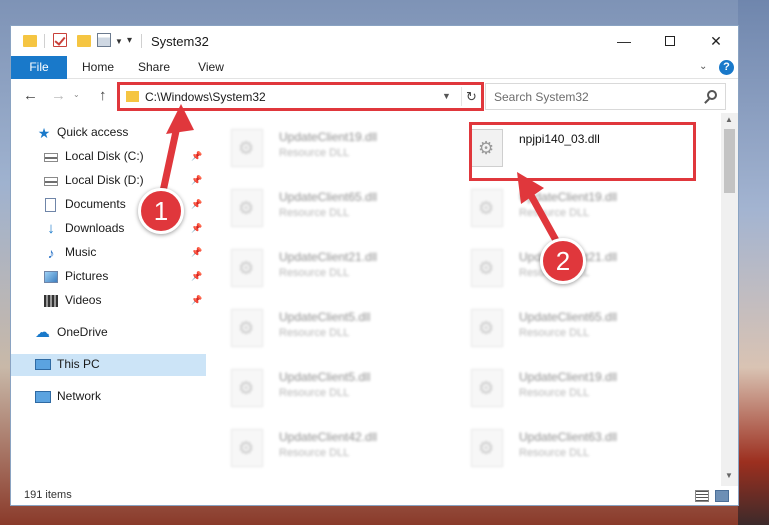 This screenshot has width=769, height=525. I want to click on arrow-1-head, so click(180, 119).